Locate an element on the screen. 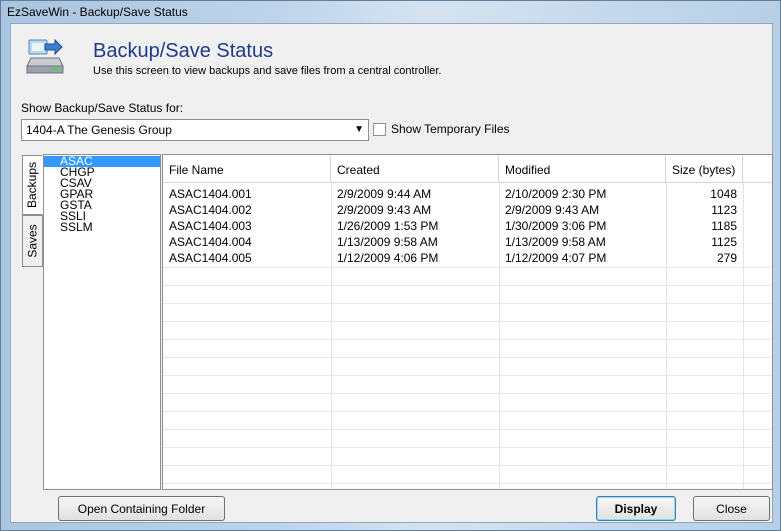 The width and height of the screenshot is (781, 531). cell-created: 1/12/2009 4:06 PM is located at coordinates (388, 258).